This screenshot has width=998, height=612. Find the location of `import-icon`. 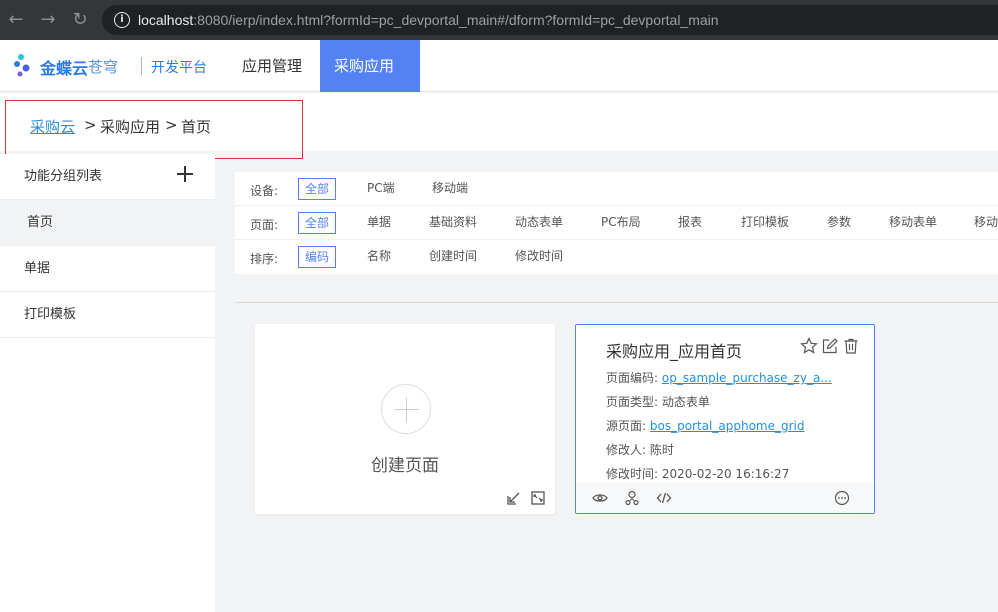

import-icon is located at coordinates (514, 498).